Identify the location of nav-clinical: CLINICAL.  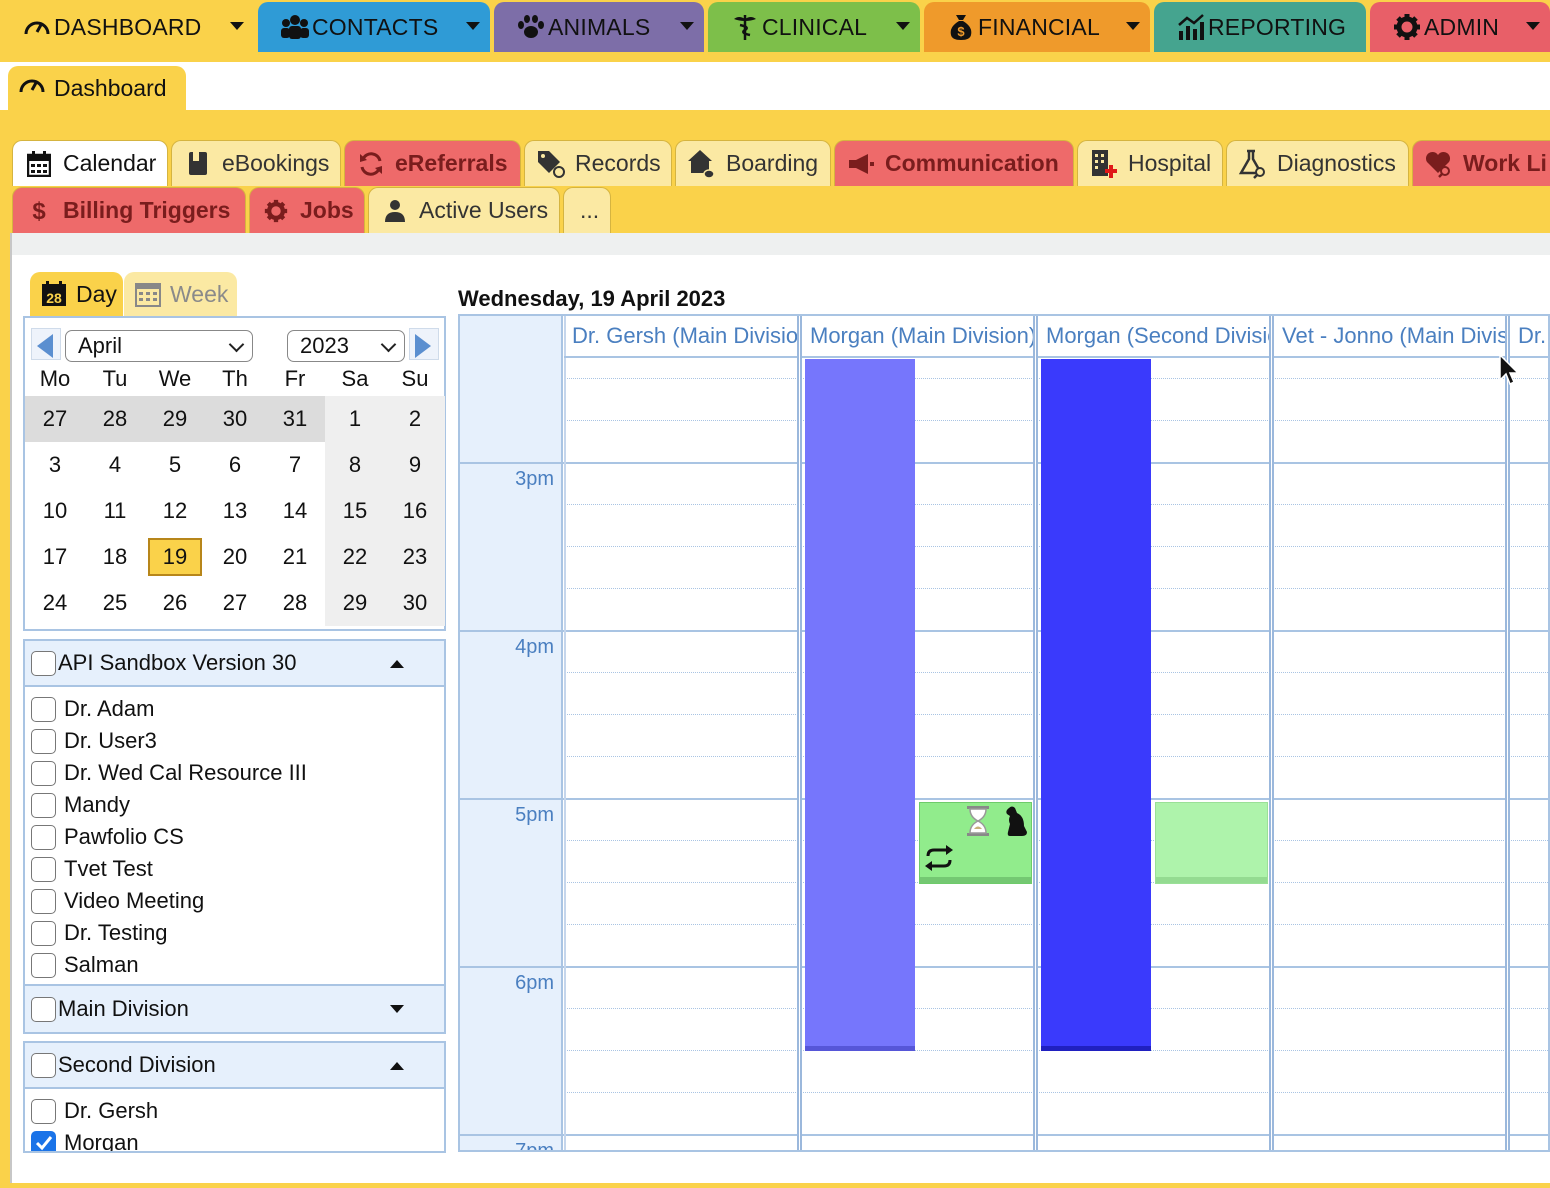
(814, 27).